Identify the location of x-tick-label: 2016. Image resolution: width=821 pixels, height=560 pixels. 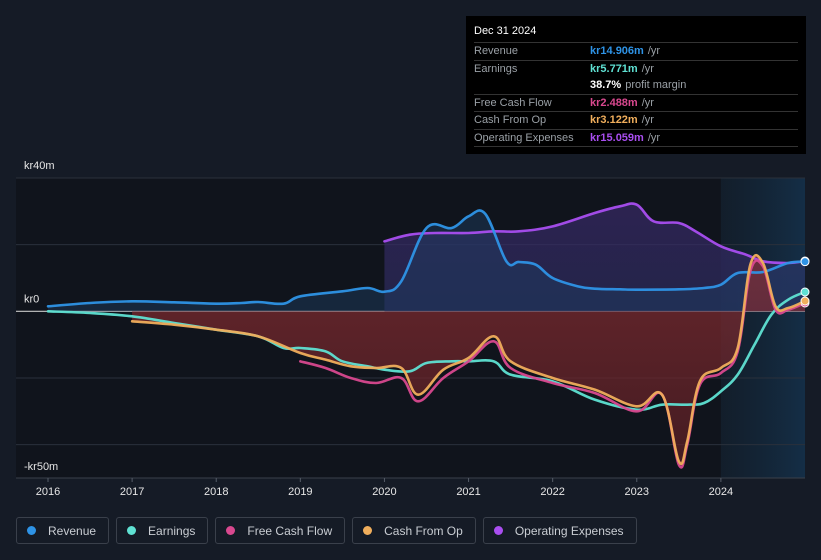
(48, 492).